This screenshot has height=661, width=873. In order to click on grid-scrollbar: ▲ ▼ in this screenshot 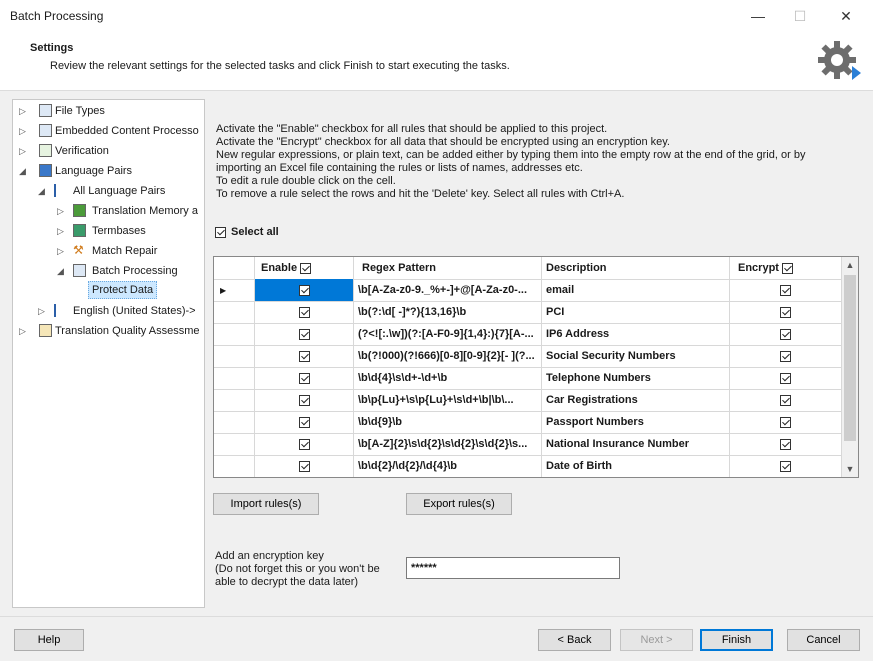, I will do `click(850, 367)`.